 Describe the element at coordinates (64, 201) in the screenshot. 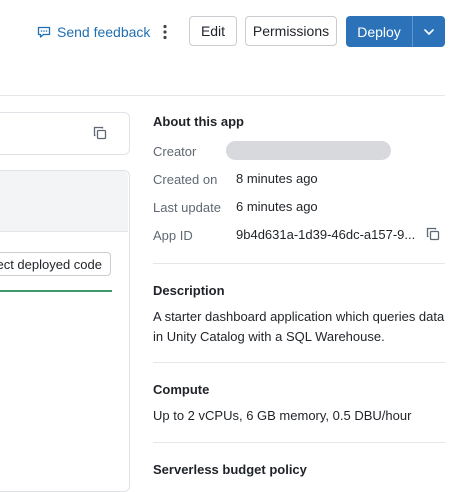

I see `deployment-panel-header` at that location.